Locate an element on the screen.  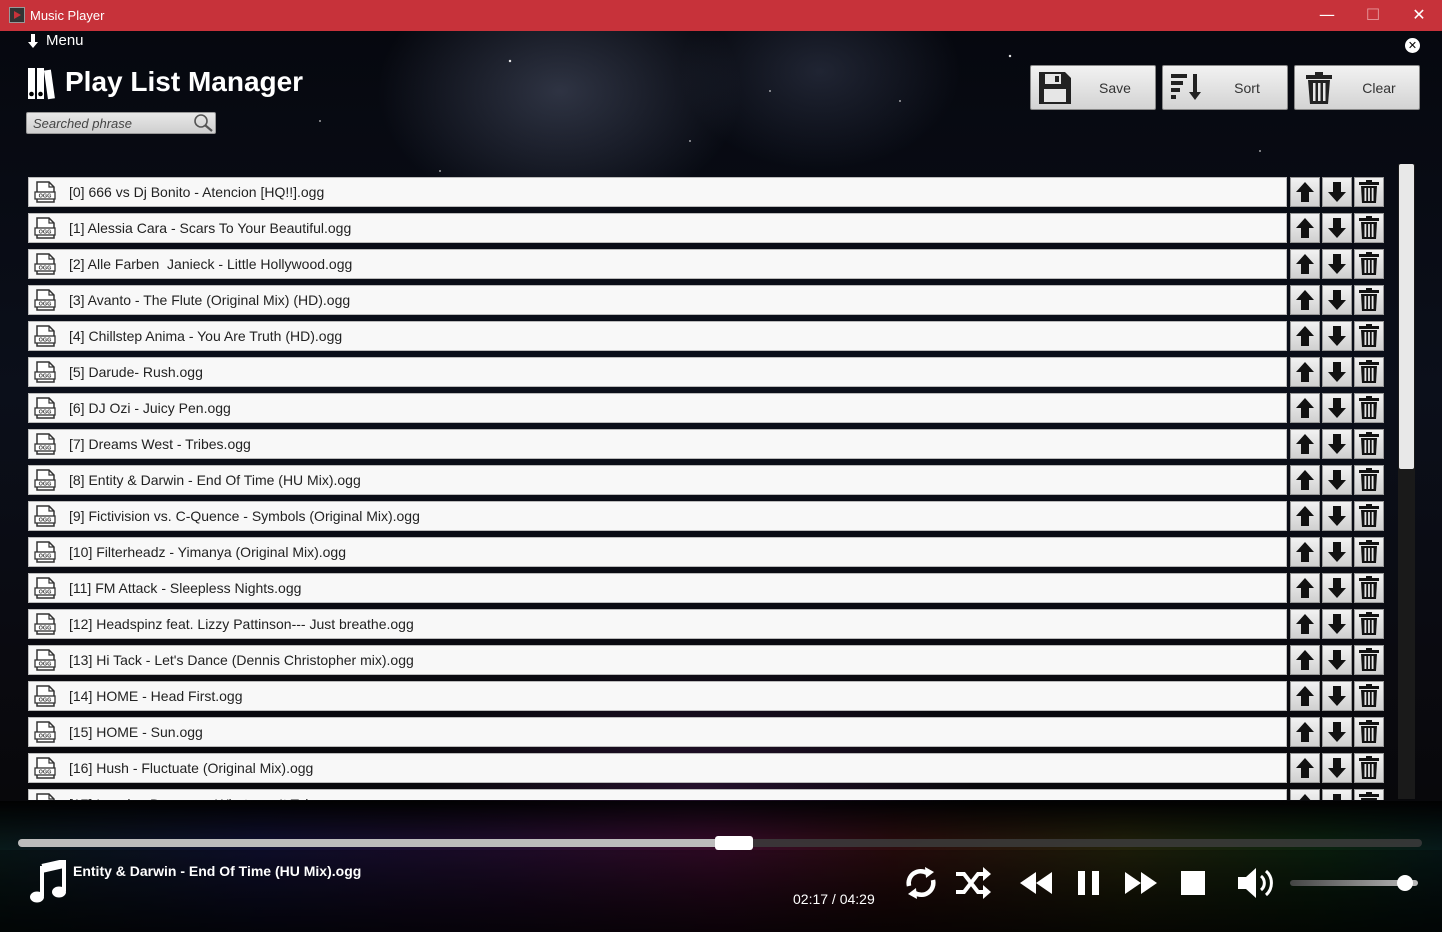
menu-button: Menu is located at coordinates (55, 40).